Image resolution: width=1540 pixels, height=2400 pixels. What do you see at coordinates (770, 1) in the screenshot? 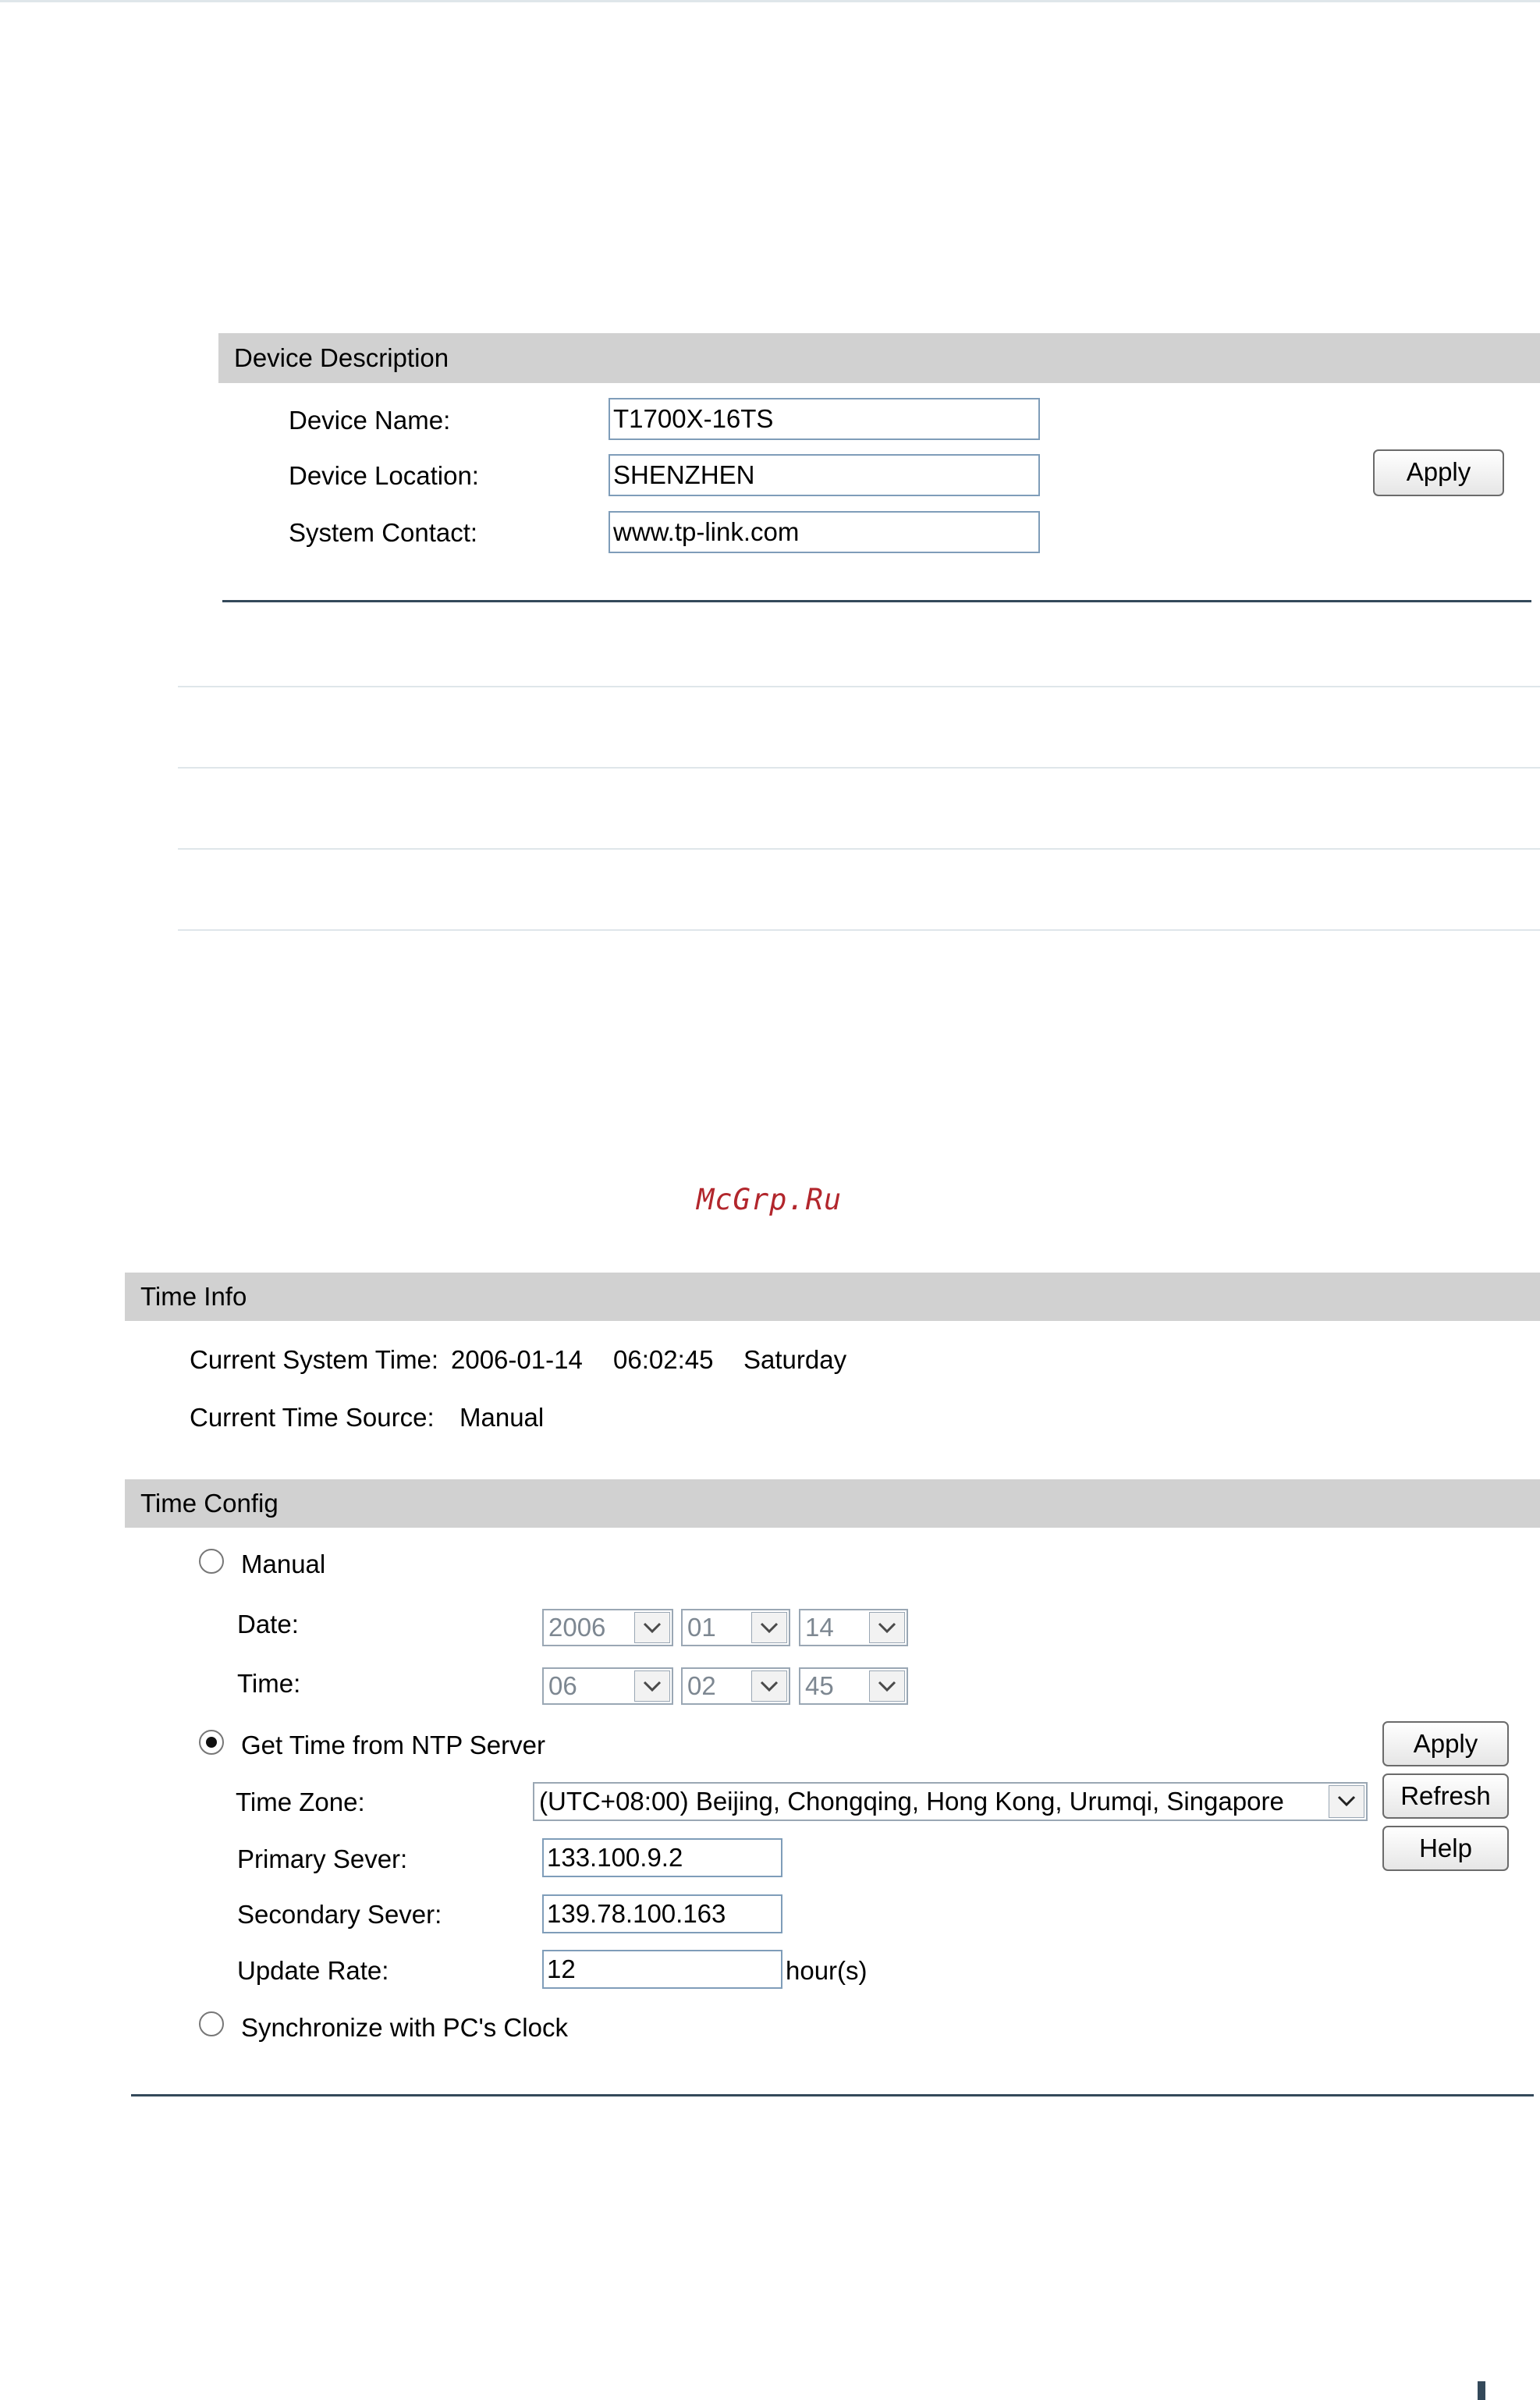
I see `page-top-rule` at bounding box center [770, 1].